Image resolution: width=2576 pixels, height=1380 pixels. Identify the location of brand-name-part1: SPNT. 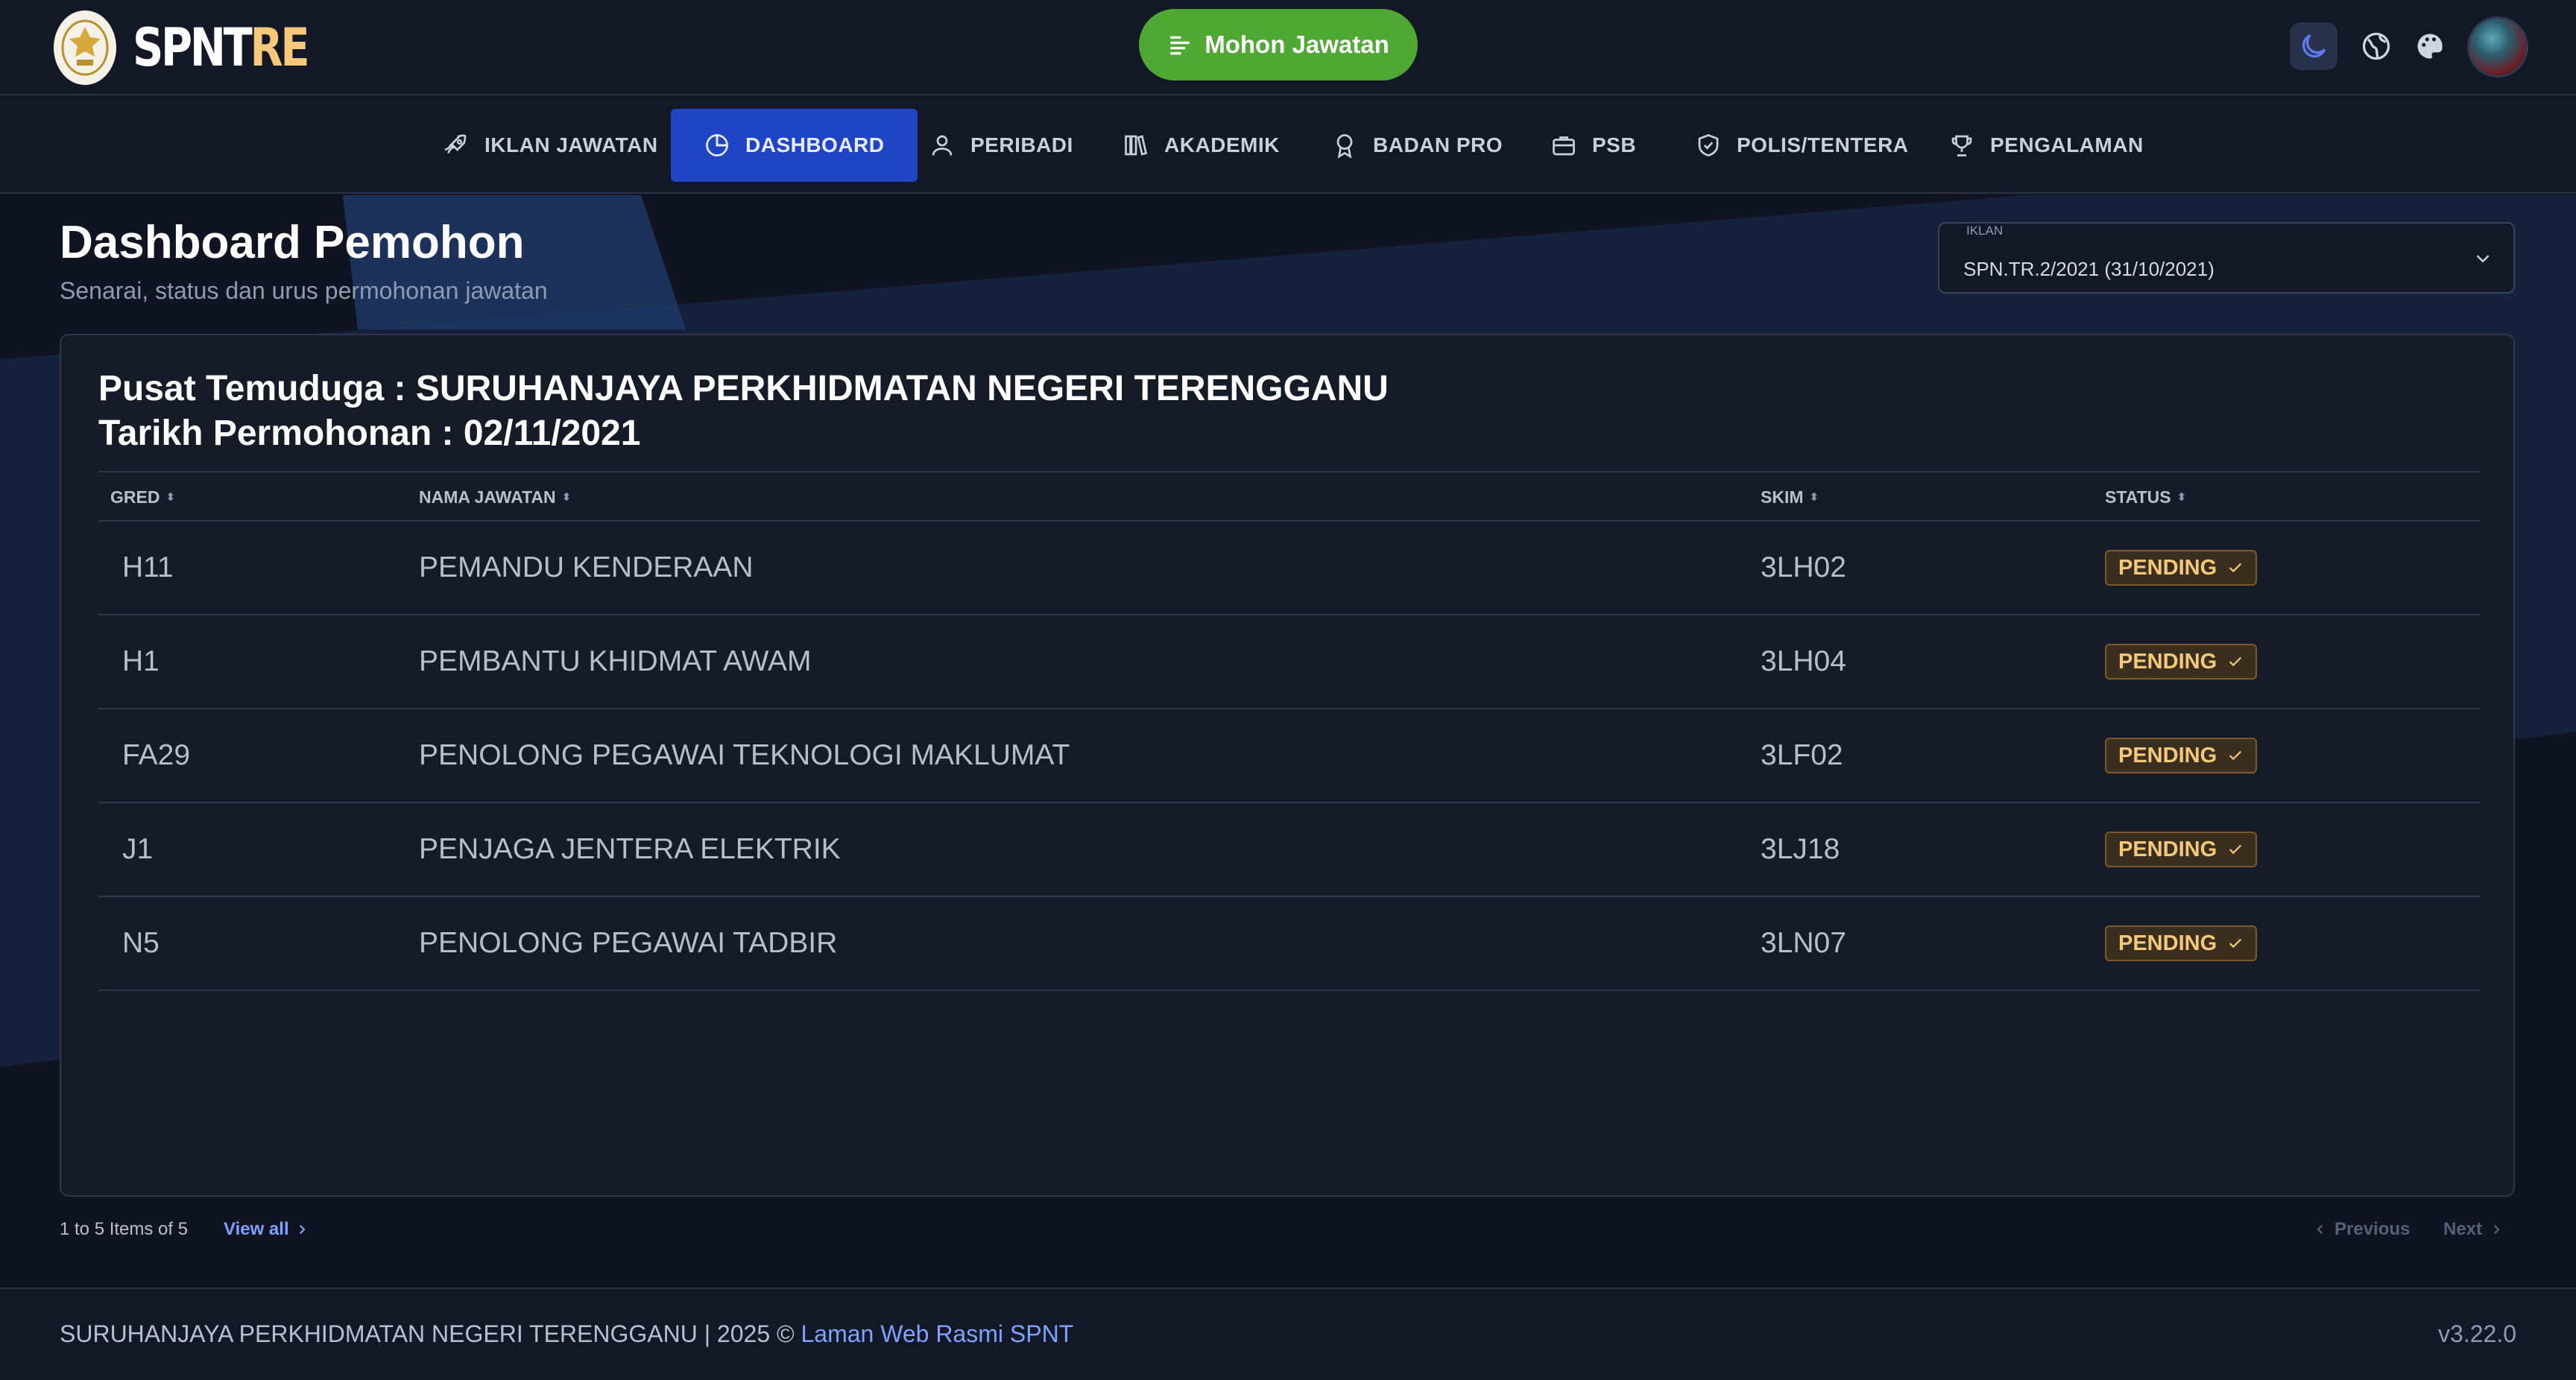
(193, 48).